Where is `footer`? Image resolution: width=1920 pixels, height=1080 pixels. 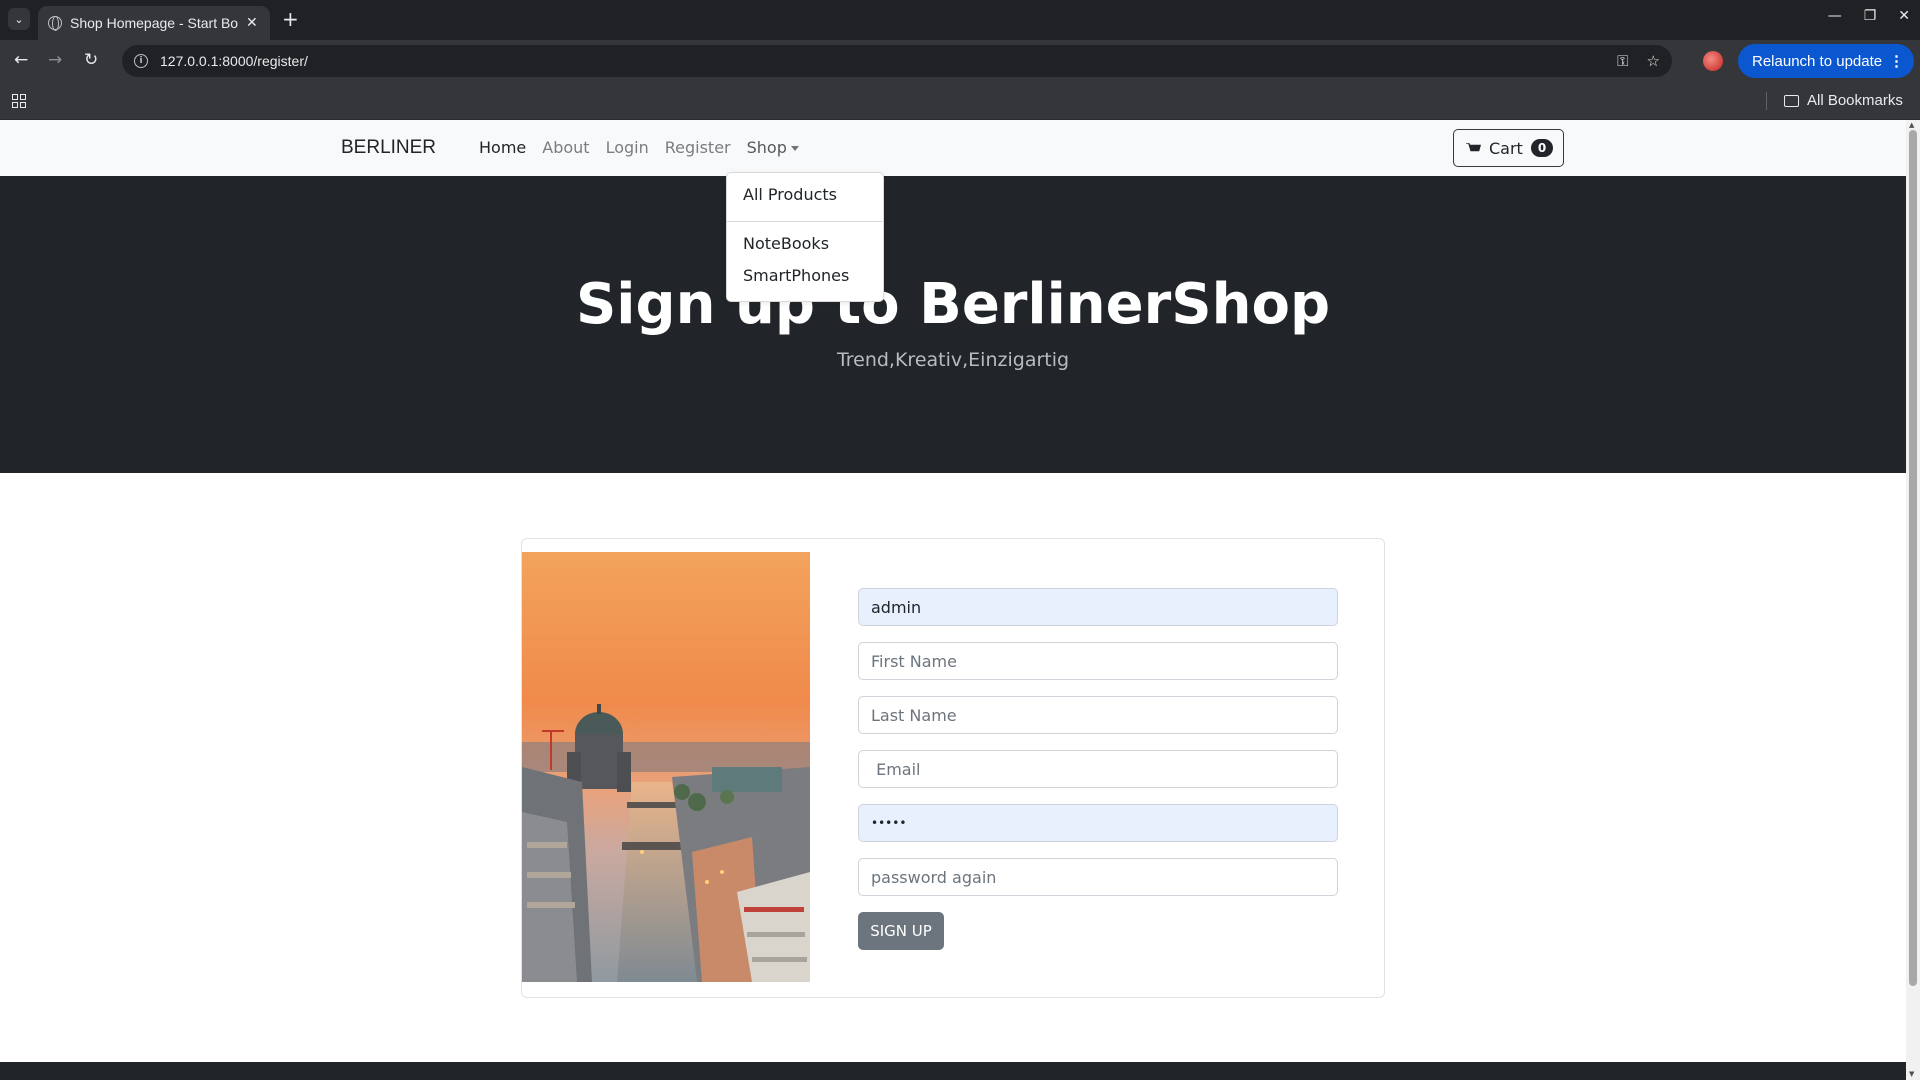
footer is located at coordinates (953, 1071).